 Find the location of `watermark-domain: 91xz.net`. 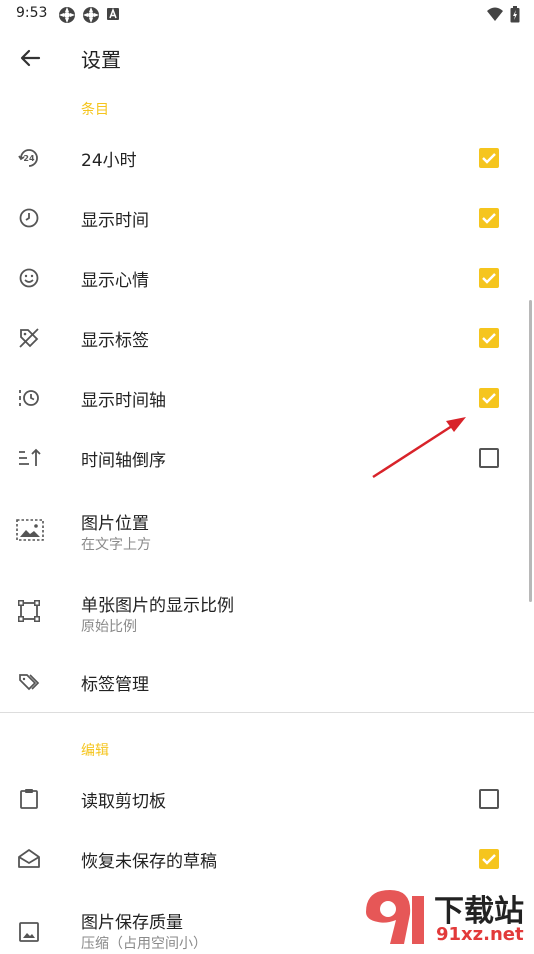

watermark-domain: 91xz.net is located at coordinates (480, 934).